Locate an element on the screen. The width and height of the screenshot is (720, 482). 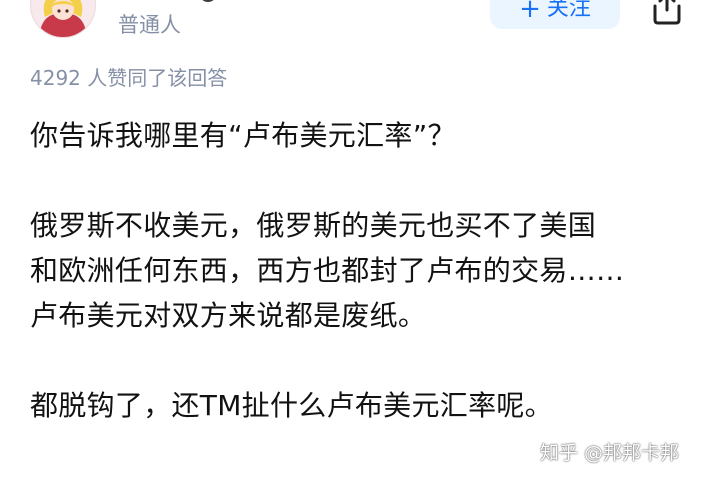
watermark: 知乎 @邦邦卡邦 is located at coordinates (610, 453).